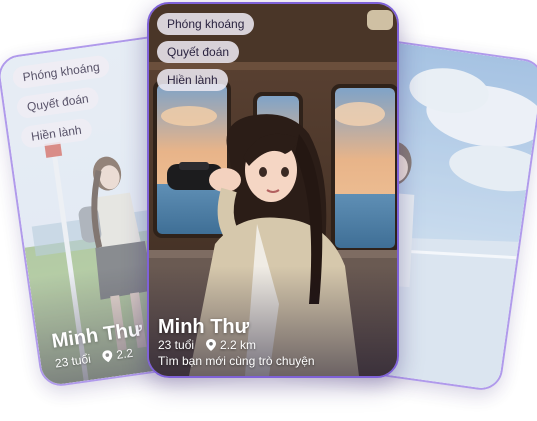 The width and height of the screenshot is (537, 421). Describe the element at coordinates (238, 345) in the screenshot. I see `profile-distance: 2.2 km` at that location.